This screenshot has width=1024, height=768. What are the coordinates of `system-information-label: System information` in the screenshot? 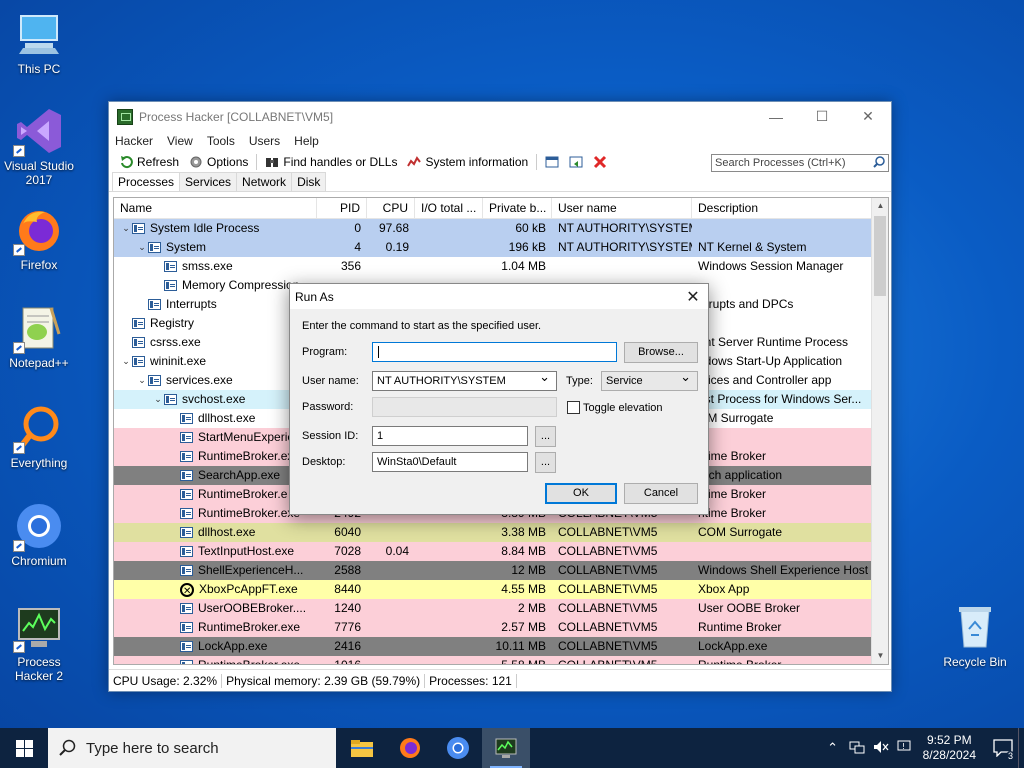 It's located at (477, 162).